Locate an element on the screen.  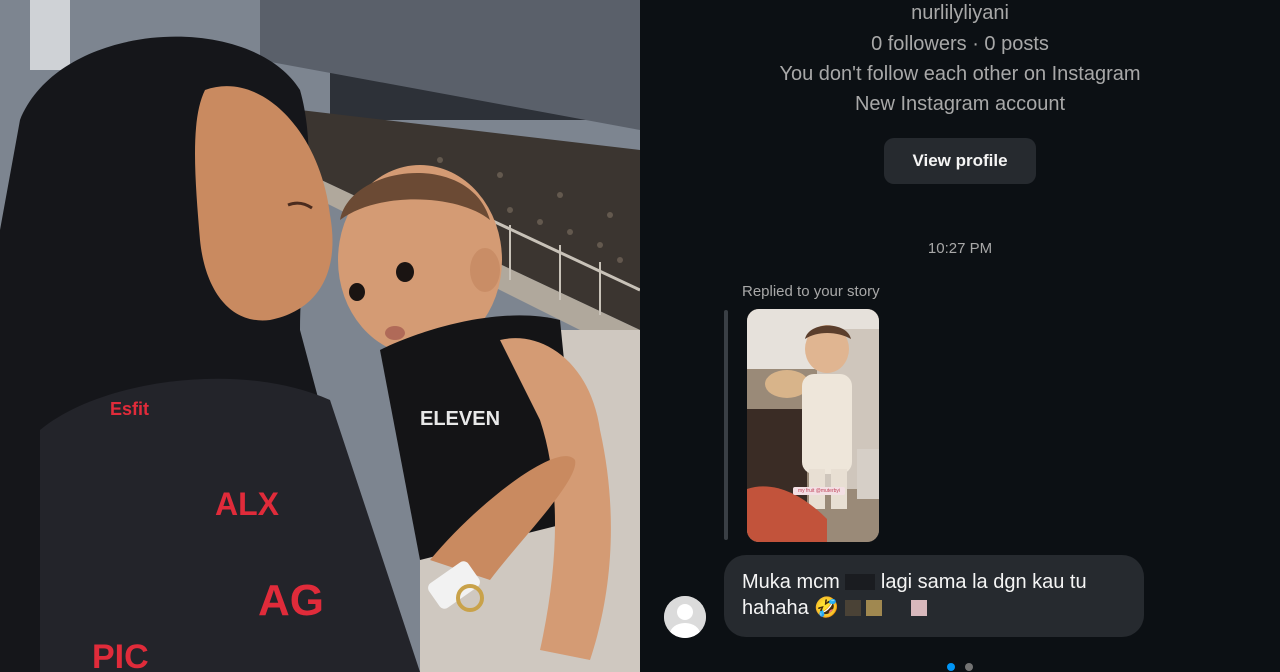
message-text-part-2: lagi sama la dgn kau tu is located at coordinates (983, 582).